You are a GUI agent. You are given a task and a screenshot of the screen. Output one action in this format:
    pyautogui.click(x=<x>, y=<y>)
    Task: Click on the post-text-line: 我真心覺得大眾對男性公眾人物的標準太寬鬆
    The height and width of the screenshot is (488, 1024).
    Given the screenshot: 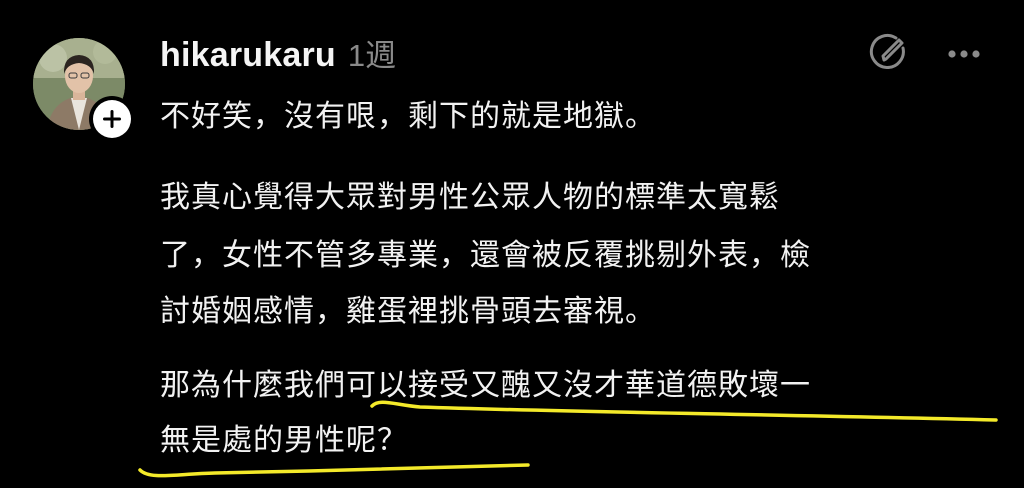 What is the action you would take?
    pyautogui.click(x=470, y=197)
    